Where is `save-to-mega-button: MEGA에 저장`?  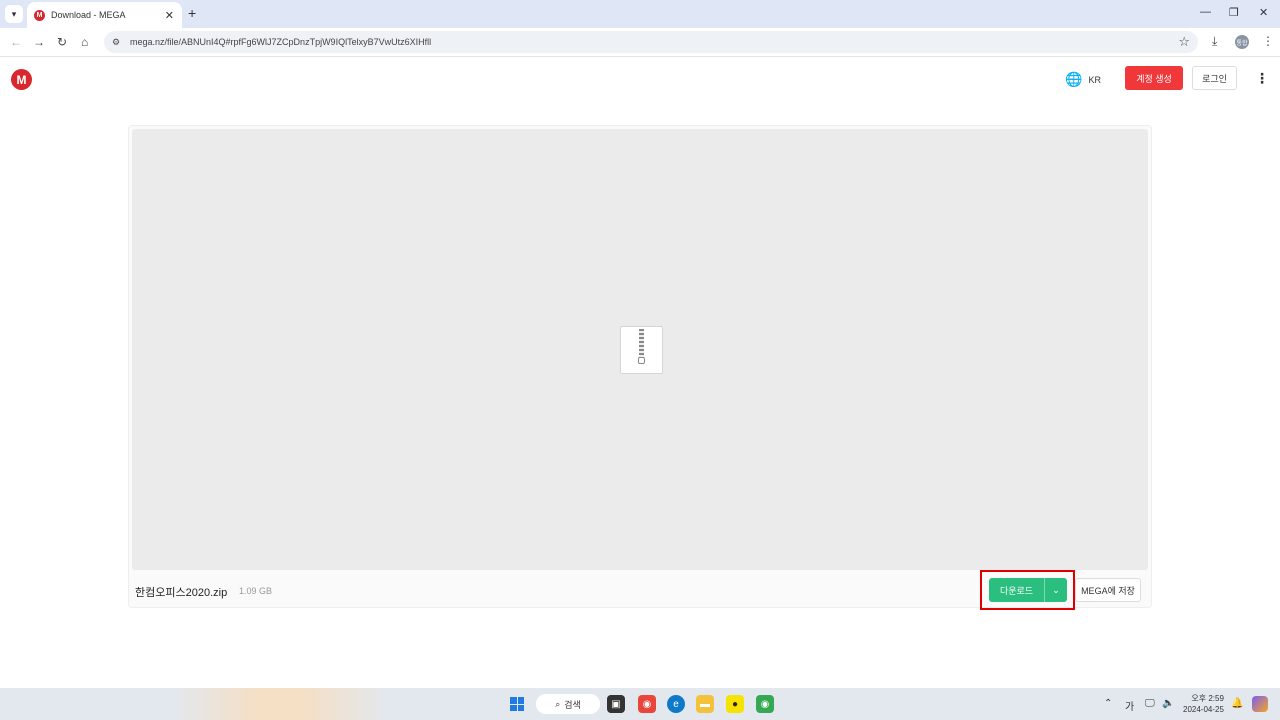 save-to-mega-button: MEGA에 저장 is located at coordinates (1108, 590).